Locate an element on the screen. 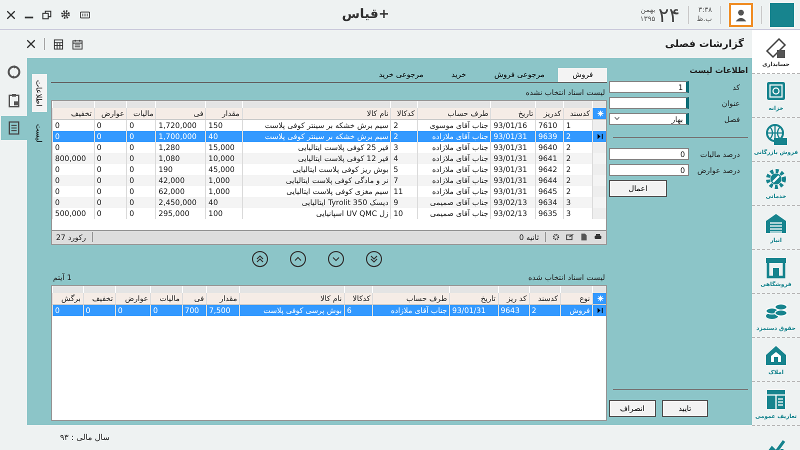 The image size is (800, 450). input-field is located at coordinates (649, 103).